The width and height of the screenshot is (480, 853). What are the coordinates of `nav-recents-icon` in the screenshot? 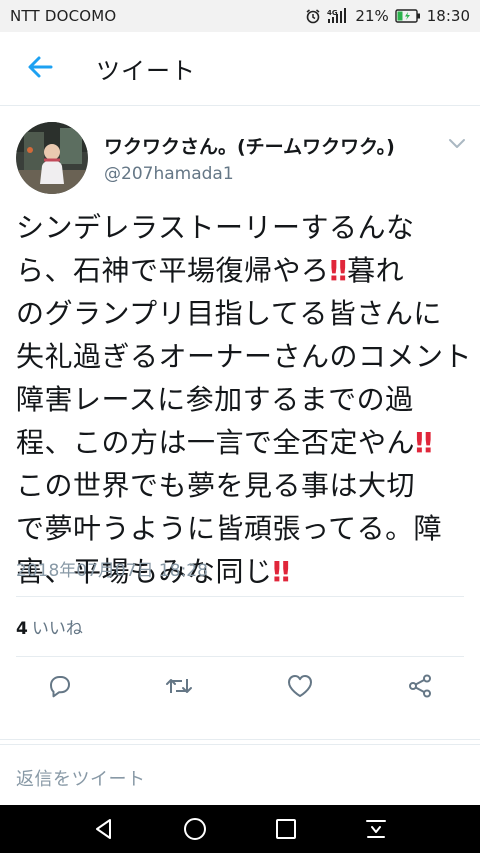 It's located at (286, 829).